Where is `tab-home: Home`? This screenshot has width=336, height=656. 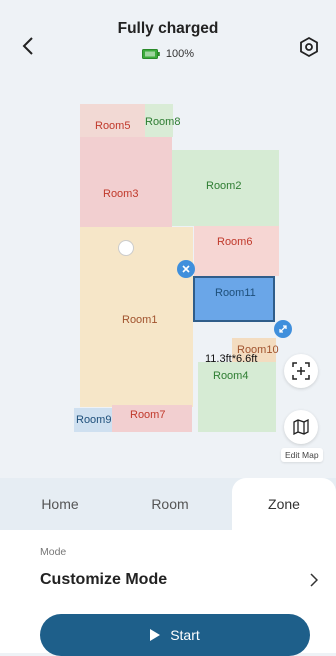 tab-home: Home is located at coordinates (60, 504).